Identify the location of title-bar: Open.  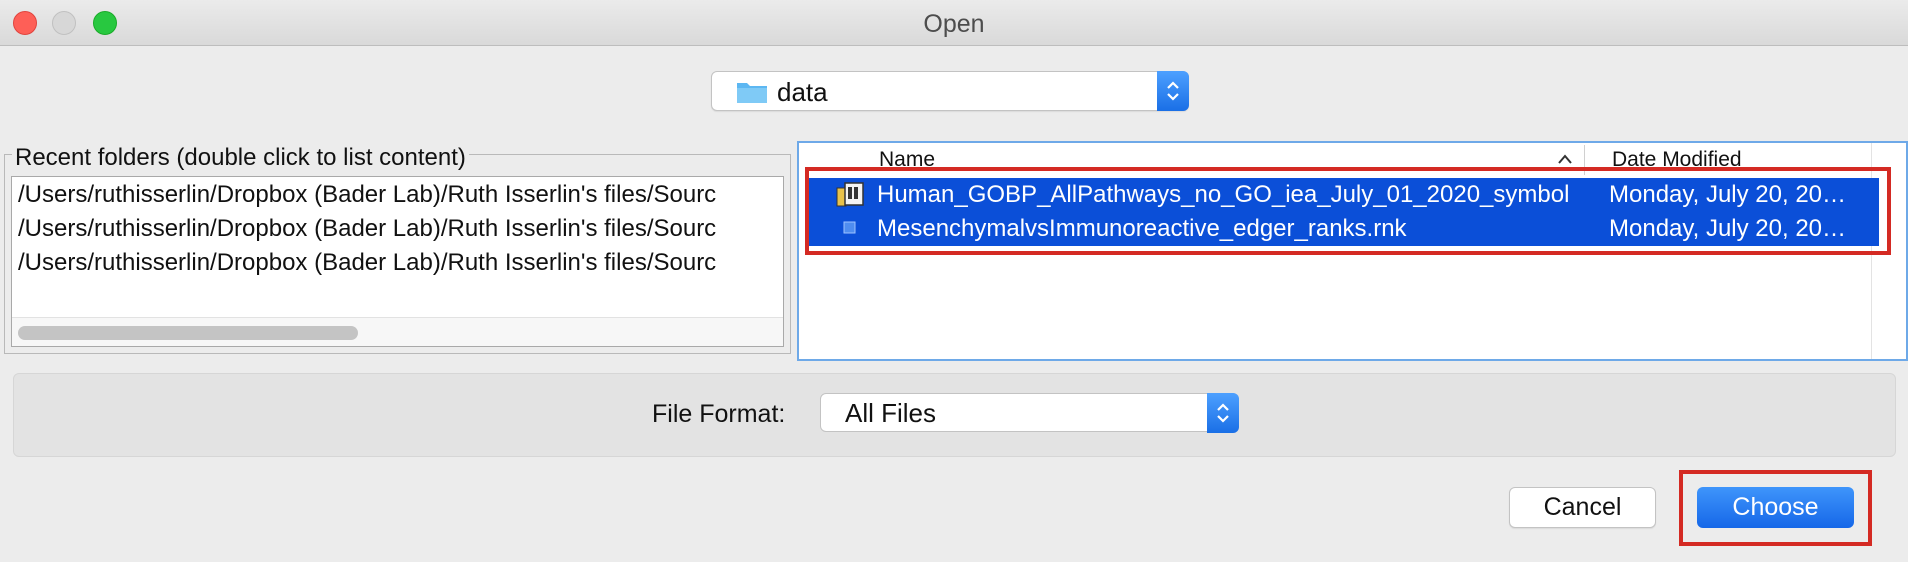
(954, 23).